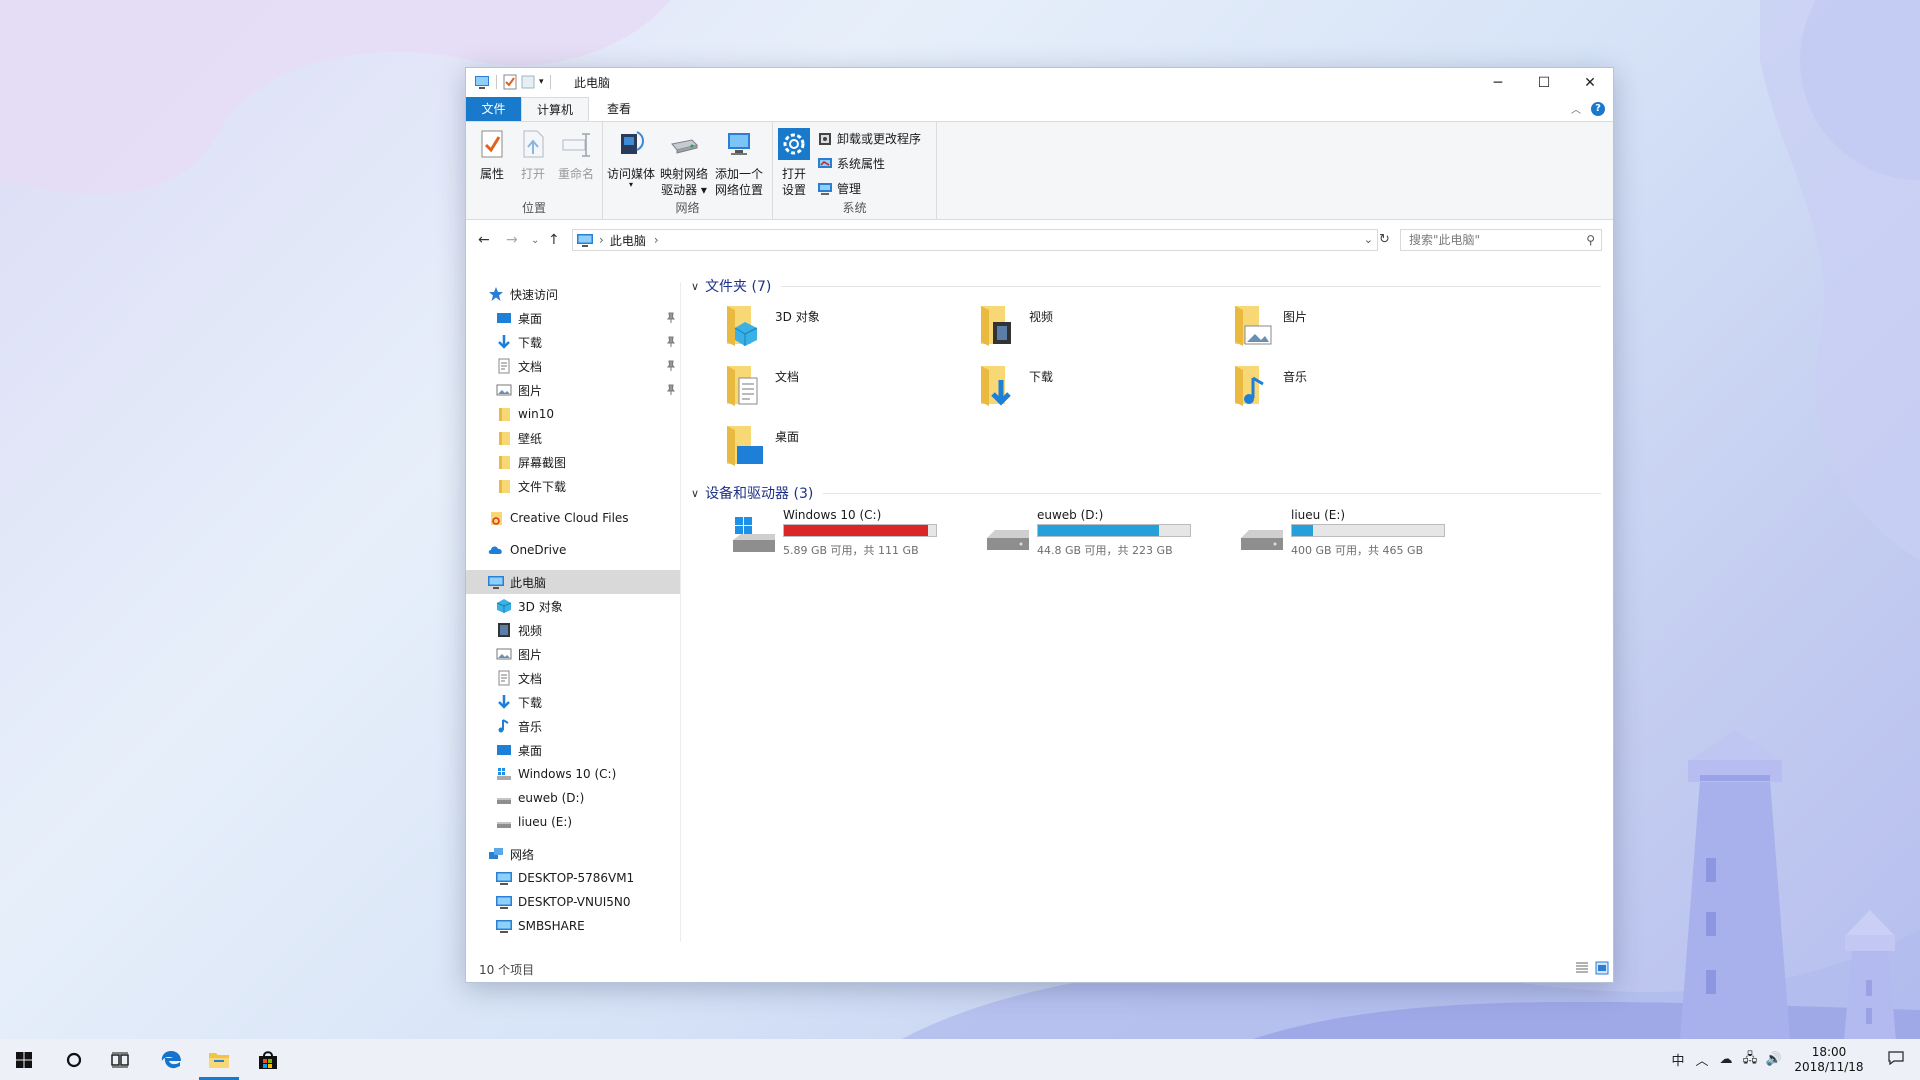 This screenshot has width=1920, height=1080. What do you see at coordinates (573, 798) in the screenshot?
I see `nav-pc-item-drive-d: euweb (D:)` at bounding box center [573, 798].